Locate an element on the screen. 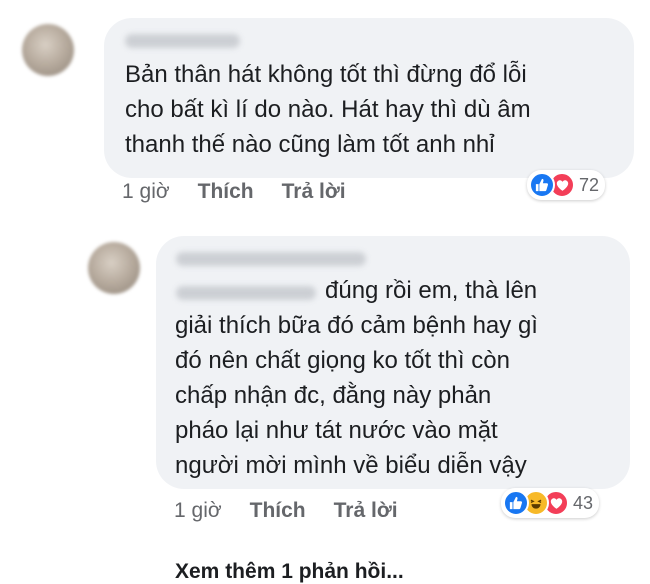  reaction-summary: 43 is located at coordinates (550, 503).